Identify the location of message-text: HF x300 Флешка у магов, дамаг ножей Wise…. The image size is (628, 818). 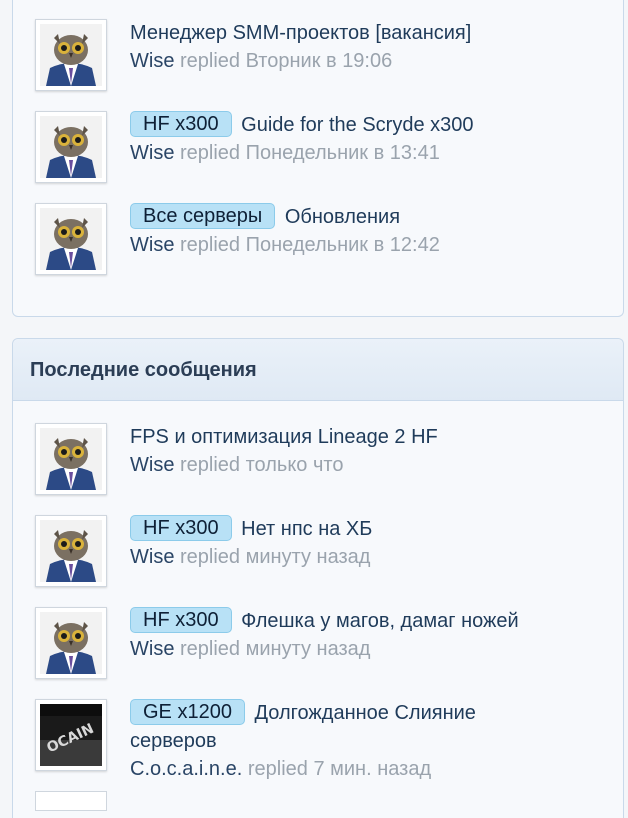
(371, 635).